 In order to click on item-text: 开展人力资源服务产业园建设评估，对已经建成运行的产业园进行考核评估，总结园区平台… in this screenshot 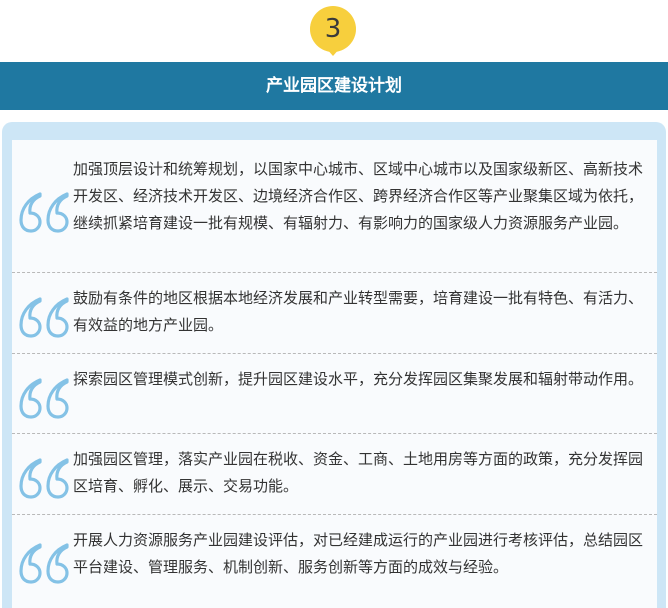, I will do `click(358, 553)`.